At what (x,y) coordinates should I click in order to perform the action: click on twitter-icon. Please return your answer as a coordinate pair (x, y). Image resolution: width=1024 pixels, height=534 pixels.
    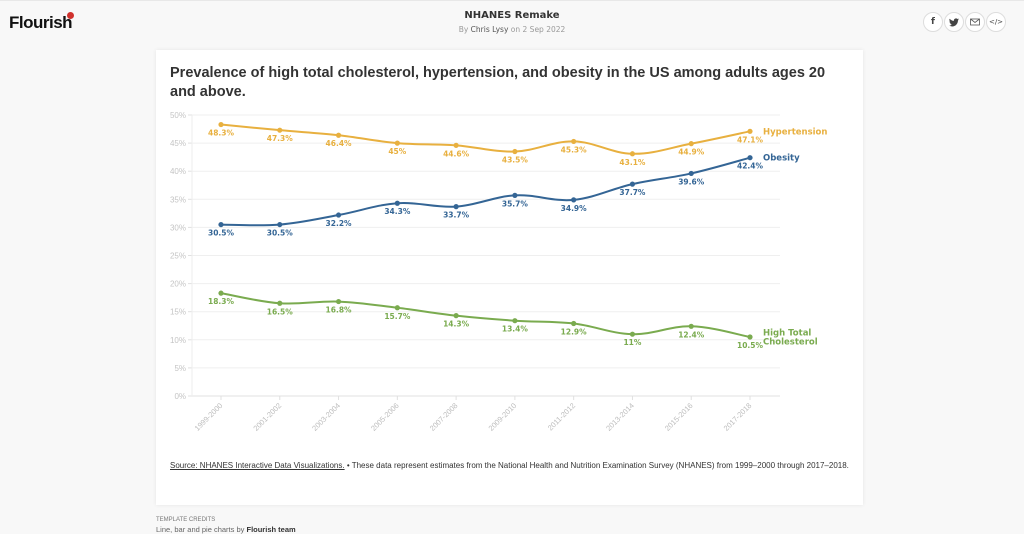
    Looking at the image, I should click on (954, 21).